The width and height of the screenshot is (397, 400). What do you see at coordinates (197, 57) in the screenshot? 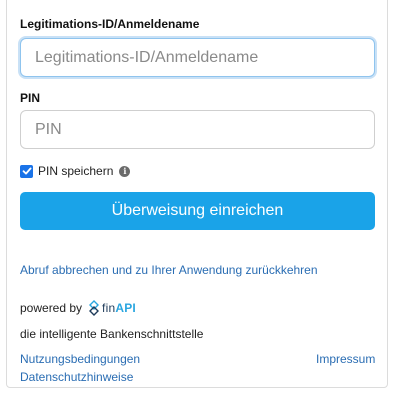
I see `id-input` at bounding box center [197, 57].